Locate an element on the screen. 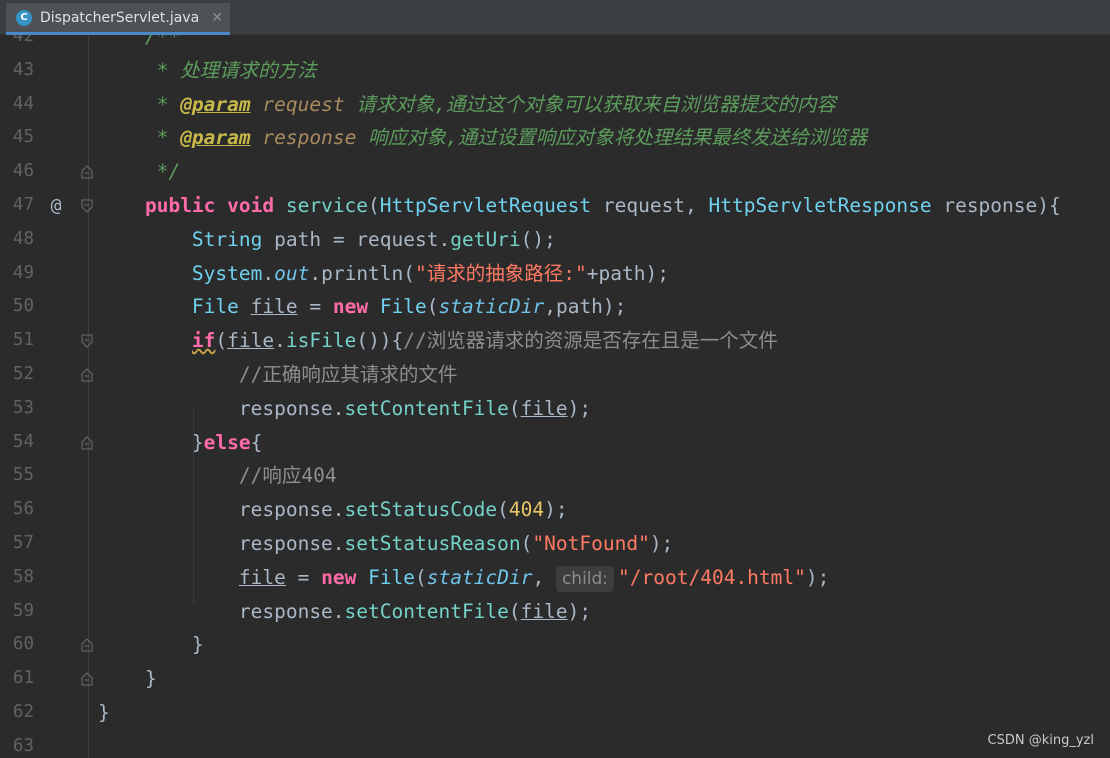  code-token: response){ is located at coordinates (996, 205).